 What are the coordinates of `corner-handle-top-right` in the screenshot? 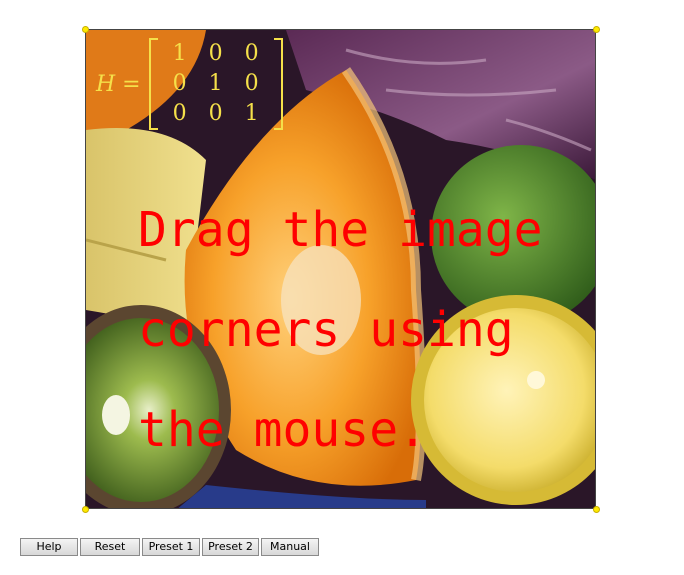 It's located at (596, 29).